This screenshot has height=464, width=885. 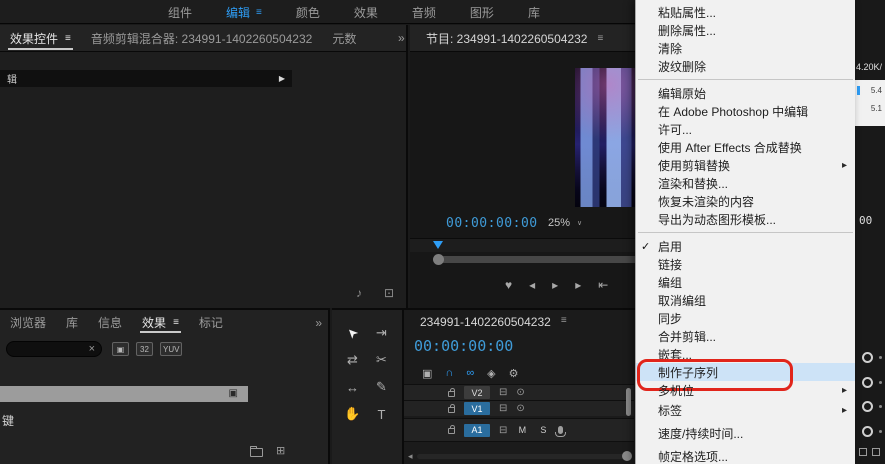 I want to click on fx-tab-effects: 效果 ≡, so click(x=160, y=322).